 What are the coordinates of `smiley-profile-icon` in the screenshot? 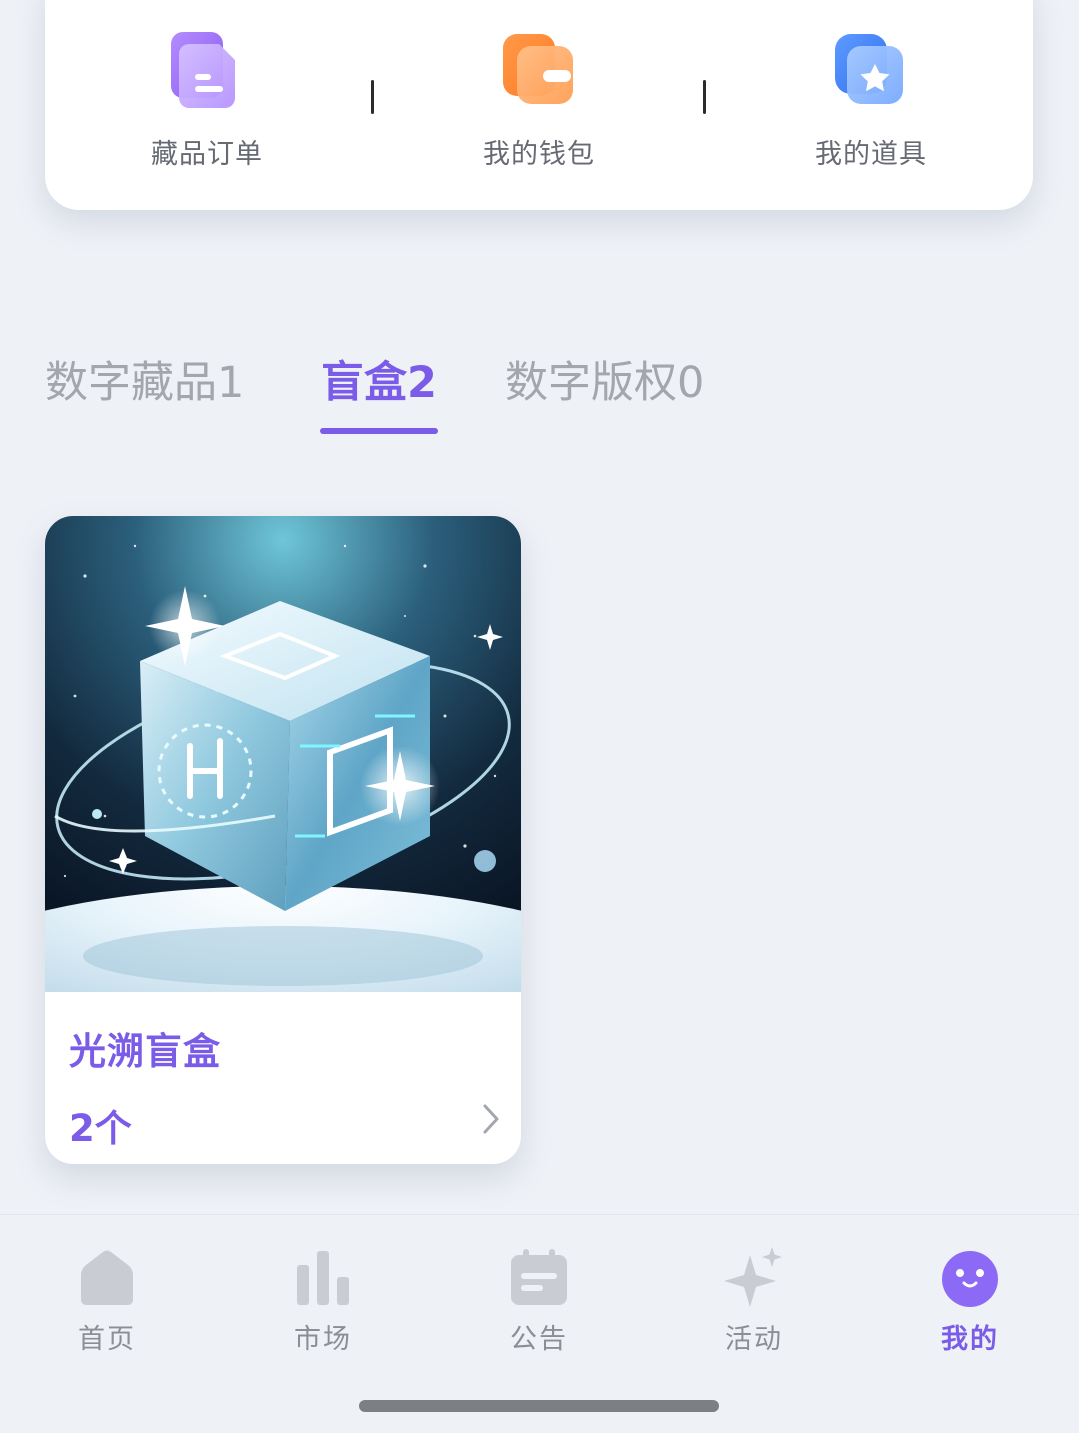 It's located at (970, 1277).